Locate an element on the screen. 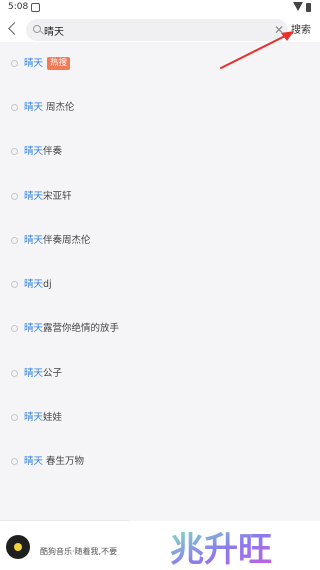 The image size is (320, 570). suggestion-item: 晴天伴奏 is located at coordinates (160, 152).